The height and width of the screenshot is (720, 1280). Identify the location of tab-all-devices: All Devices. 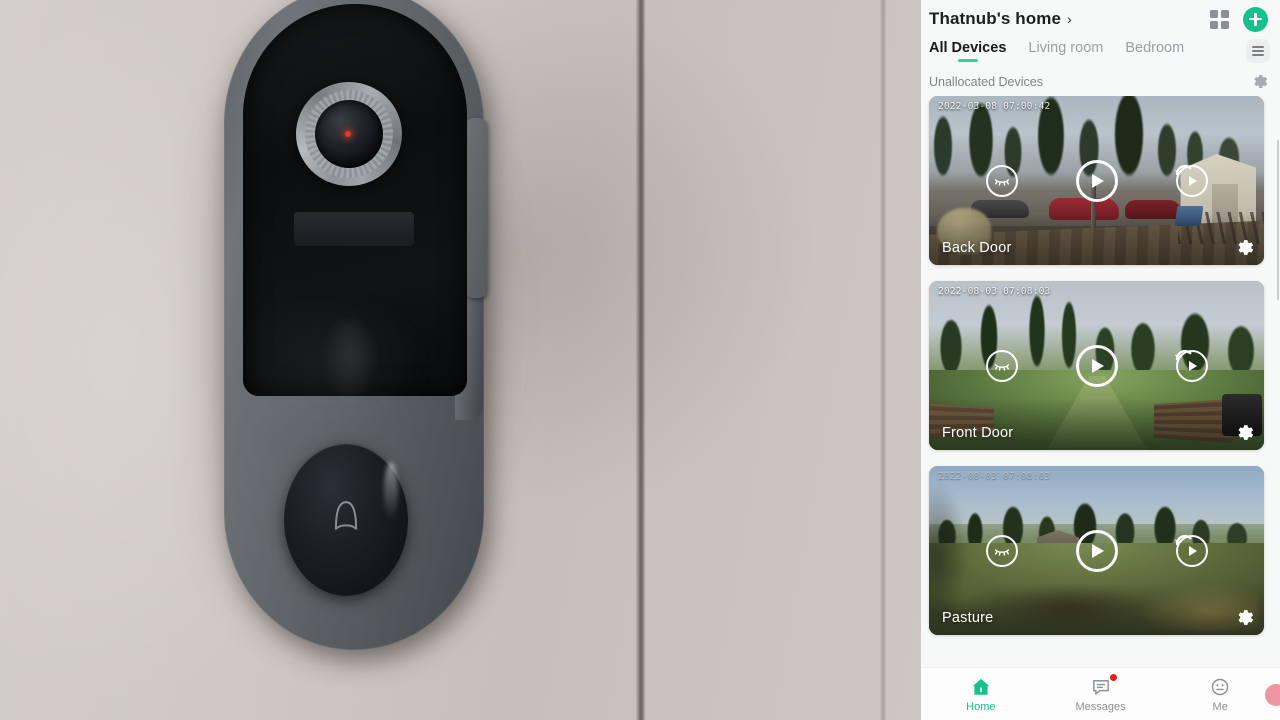
(967, 51).